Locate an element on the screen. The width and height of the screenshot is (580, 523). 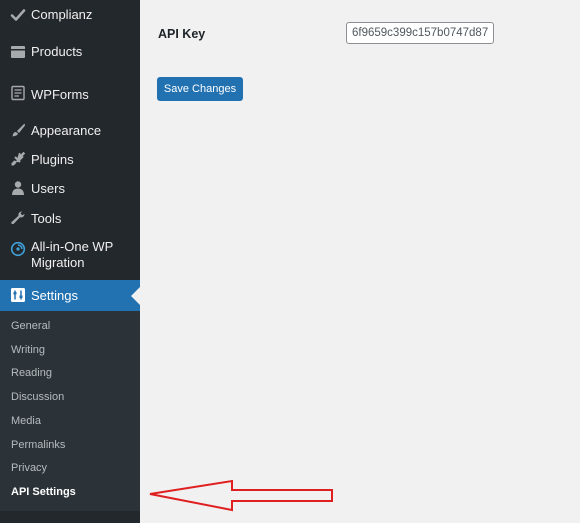
annotation-overlay is located at coordinates (241, 495).